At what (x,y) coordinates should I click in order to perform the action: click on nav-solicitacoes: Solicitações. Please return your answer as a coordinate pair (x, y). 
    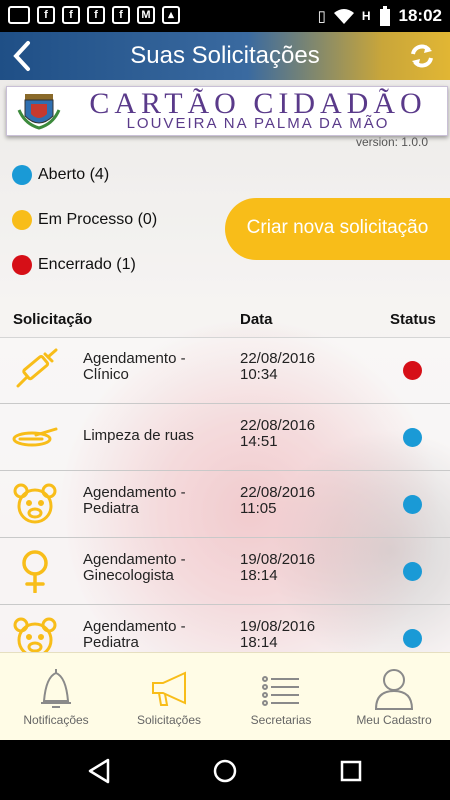
    Looking at the image, I should click on (169, 697).